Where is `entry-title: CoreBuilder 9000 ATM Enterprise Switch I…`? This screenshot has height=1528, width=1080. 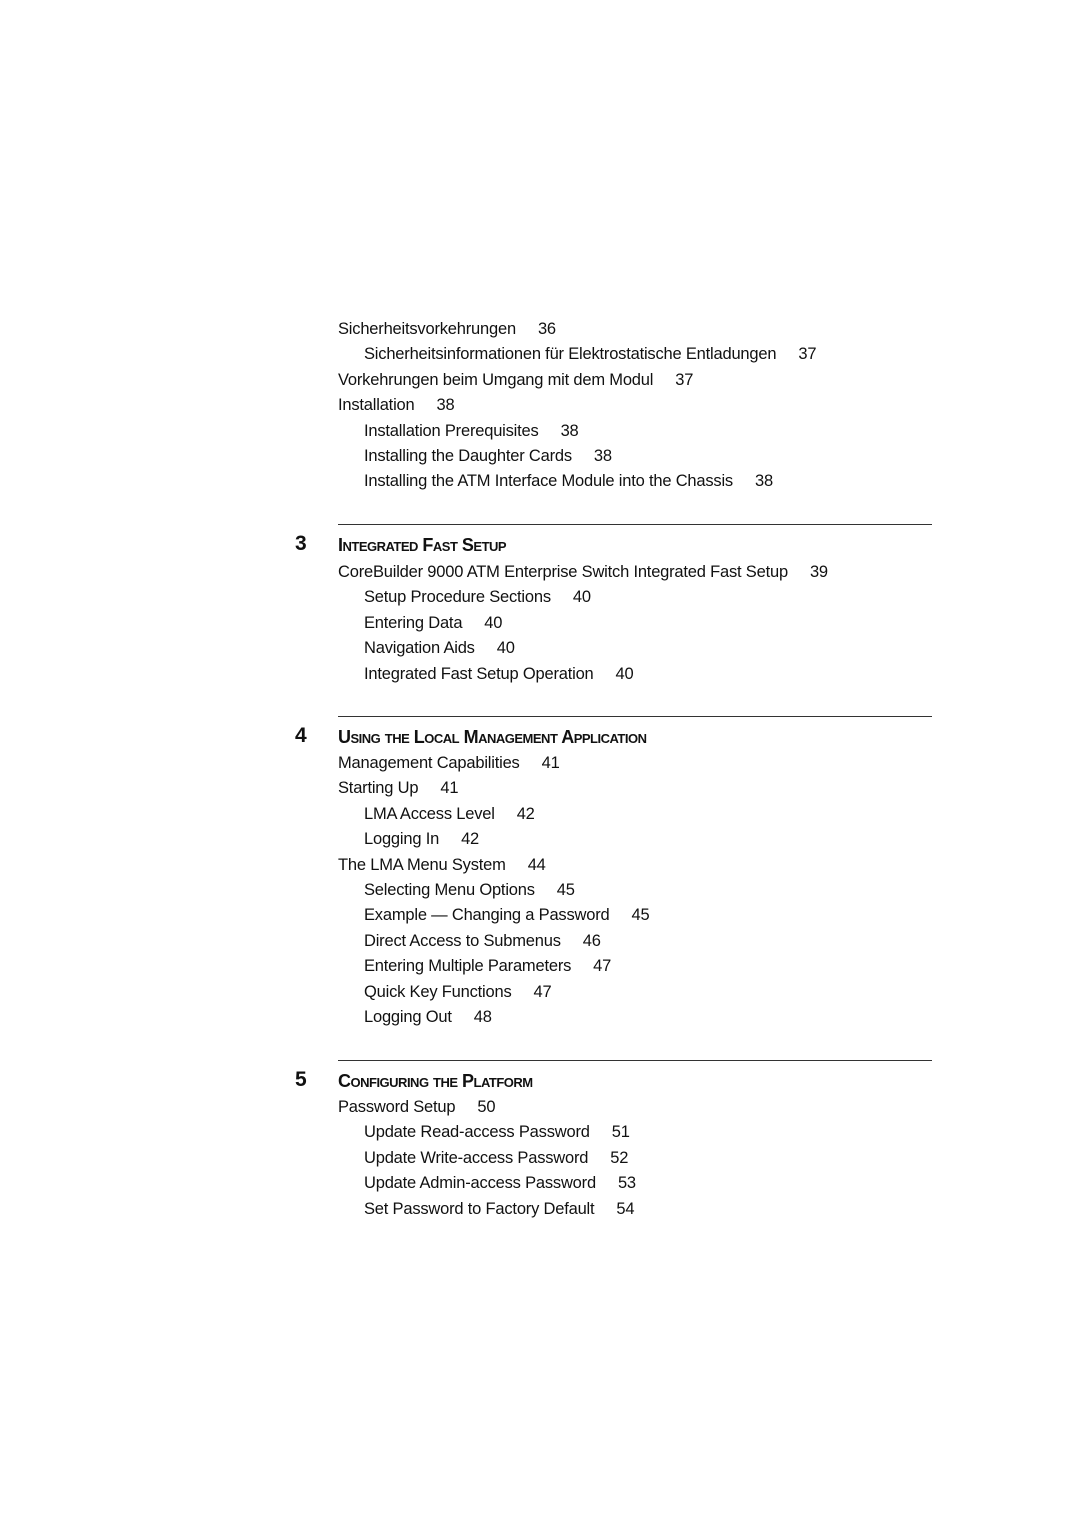 entry-title: CoreBuilder 9000 ATM Enterprise Switch I… is located at coordinates (563, 572).